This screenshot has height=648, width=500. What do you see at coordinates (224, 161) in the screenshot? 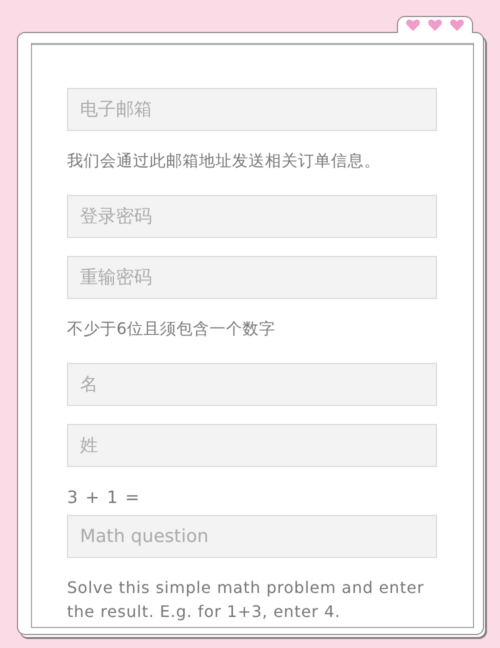
I see `help-text: 我们会通过此邮箱地址发送相关订单信息。` at bounding box center [224, 161].